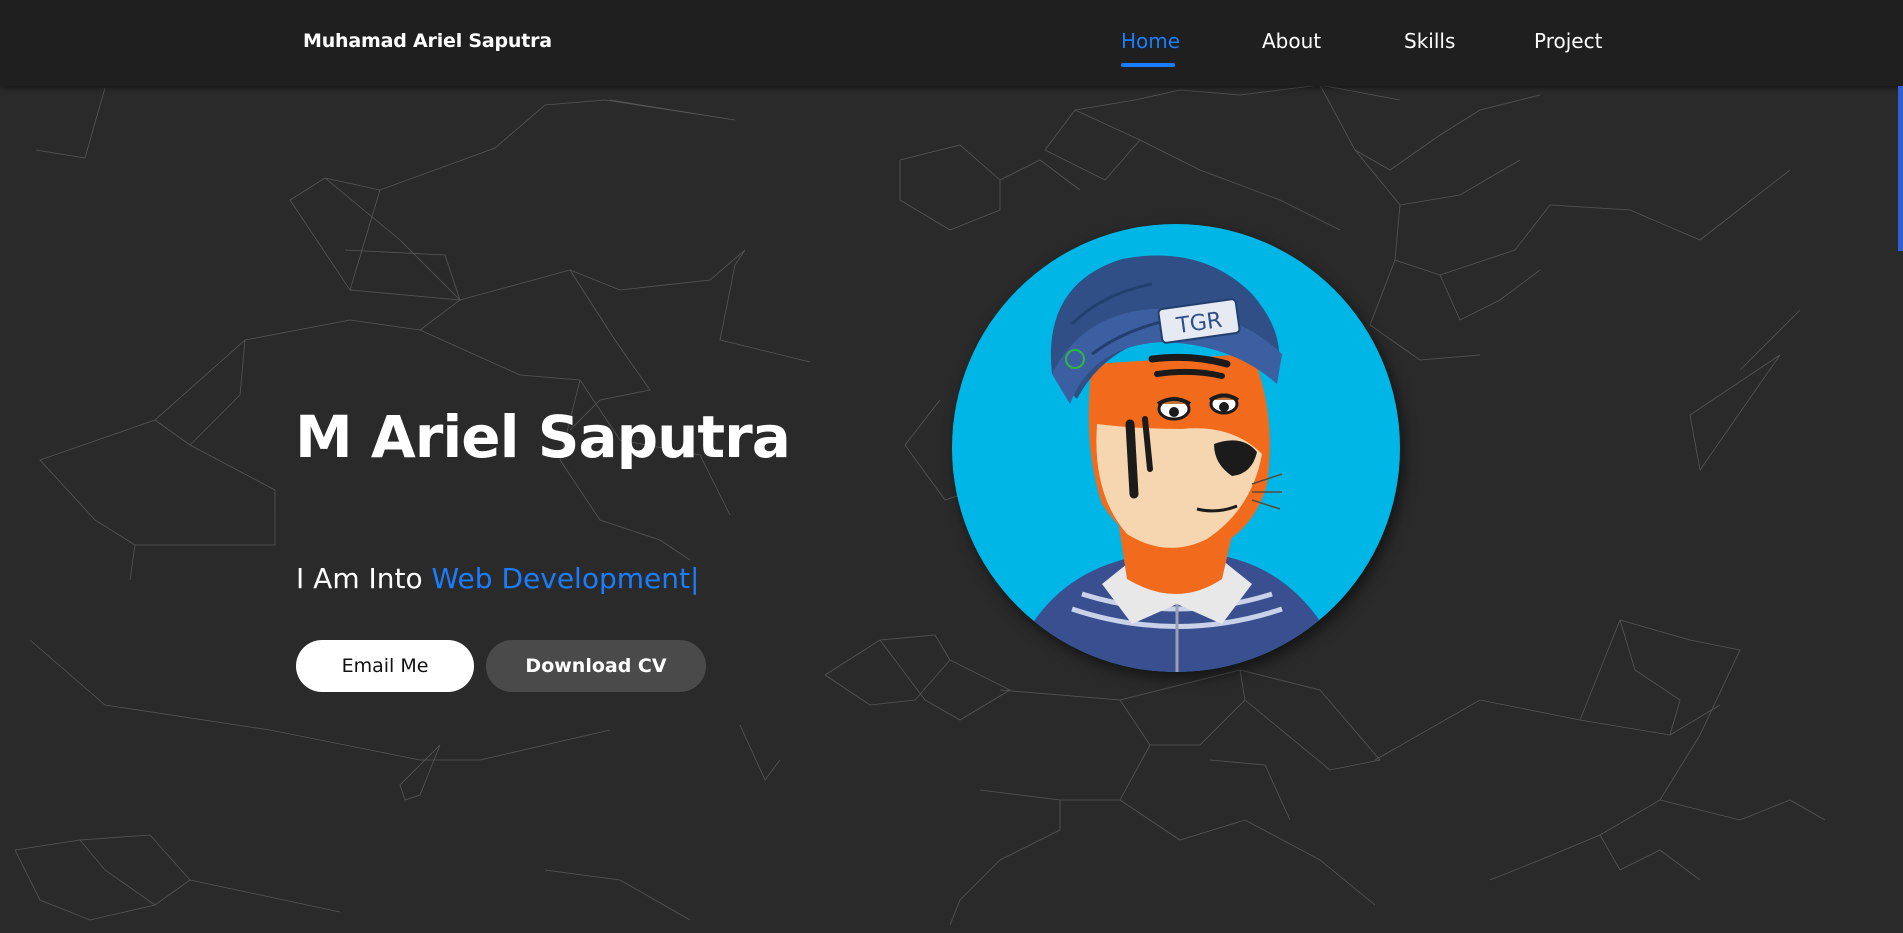  Describe the element at coordinates (565, 578) in the screenshot. I see `hero-subtitle-typed: Web Development|` at that location.